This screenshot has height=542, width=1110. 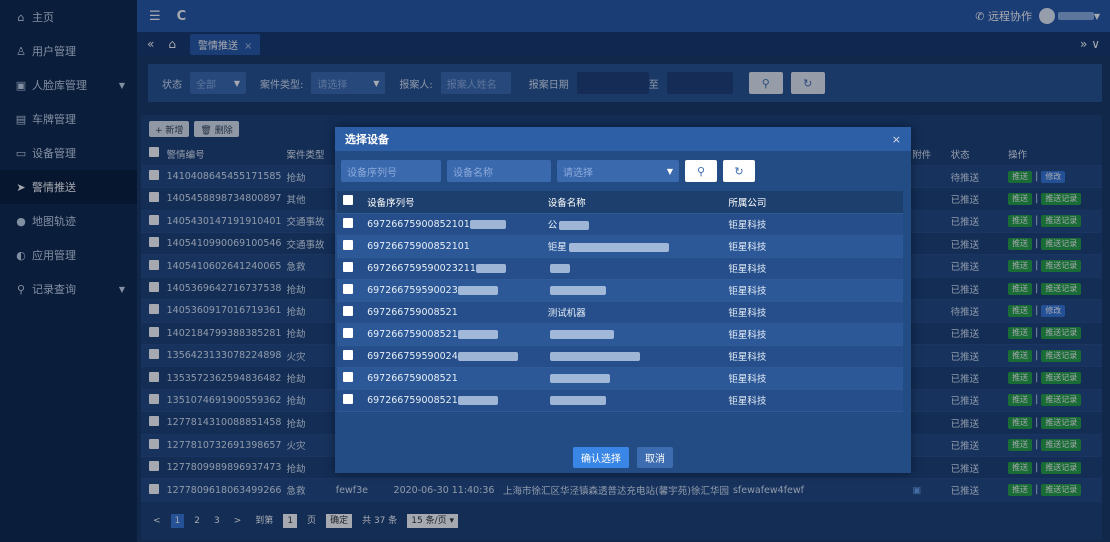 What do you see at coordinates (655, 457) in the screenshot?
I see `cancel-button: 取消` at bounding box center [655, 457].